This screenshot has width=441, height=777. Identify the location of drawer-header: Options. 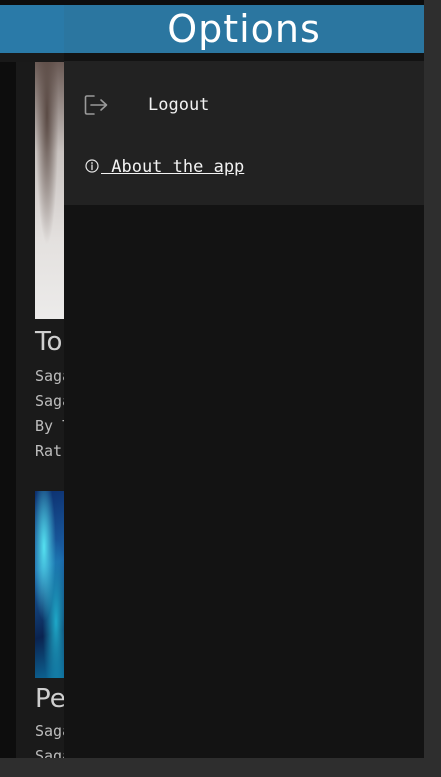
(244, 29).